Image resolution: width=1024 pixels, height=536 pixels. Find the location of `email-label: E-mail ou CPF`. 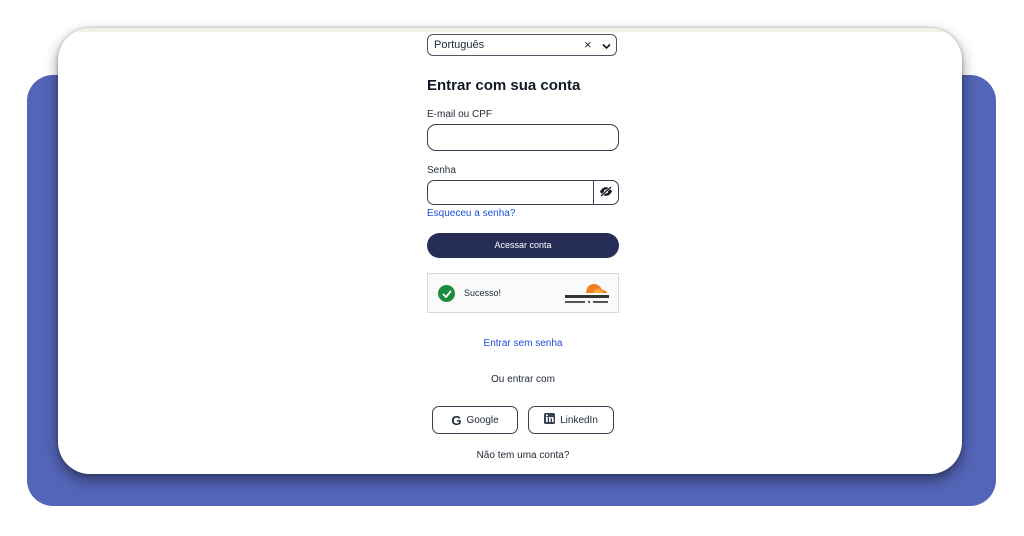

email-label: E-mail ou CPF is located at coordinates (460, 114).